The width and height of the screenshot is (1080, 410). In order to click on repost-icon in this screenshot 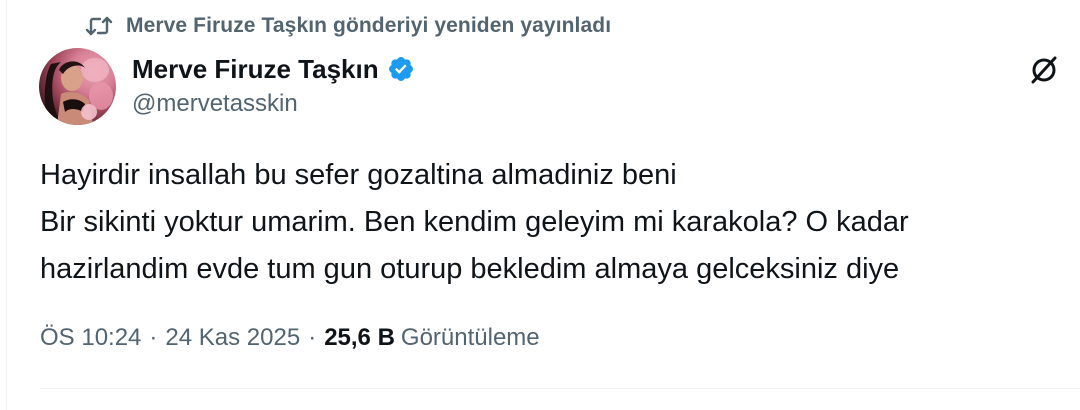, I will do `click(99, 26)`.